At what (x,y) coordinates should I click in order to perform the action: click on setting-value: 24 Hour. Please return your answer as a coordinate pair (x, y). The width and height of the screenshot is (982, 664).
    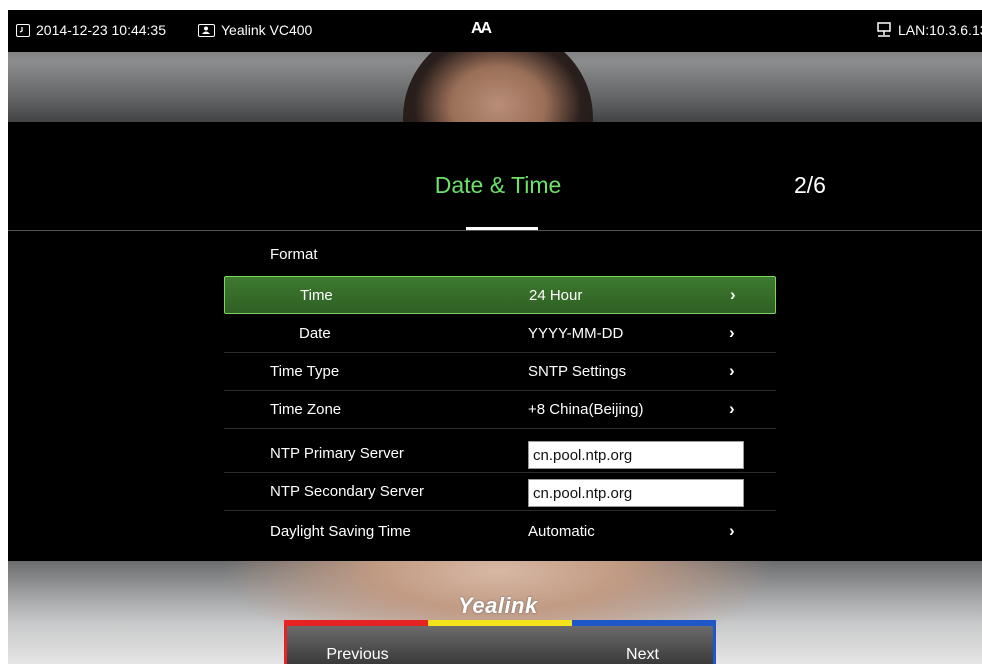
    Looking at the image, I should click on (556, 295).